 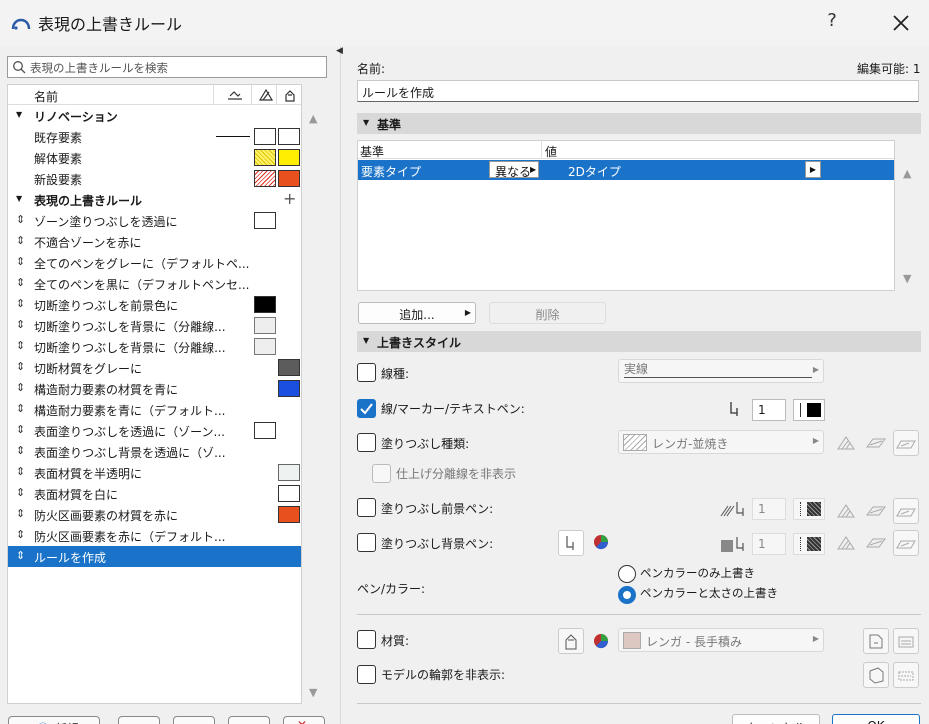 What do you see at coordinates (907, 173) in the screenshot?
I see `criteria-scroll-up-icon: ▲` at bounding box center [907, 173].